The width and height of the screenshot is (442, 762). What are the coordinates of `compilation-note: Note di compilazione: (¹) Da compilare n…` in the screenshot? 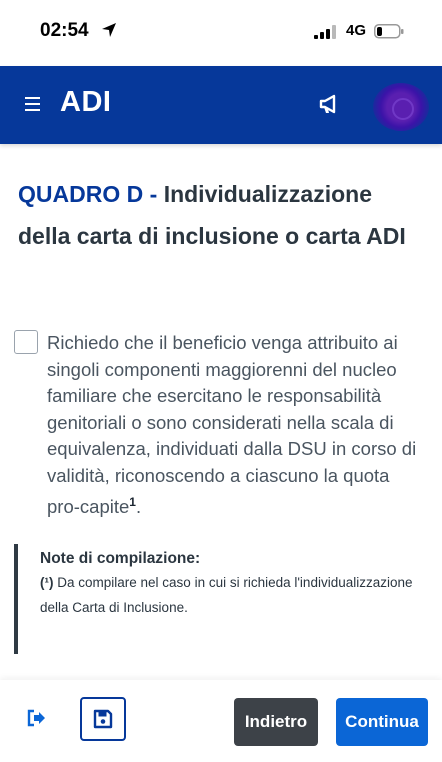 It's located at (214, 599).